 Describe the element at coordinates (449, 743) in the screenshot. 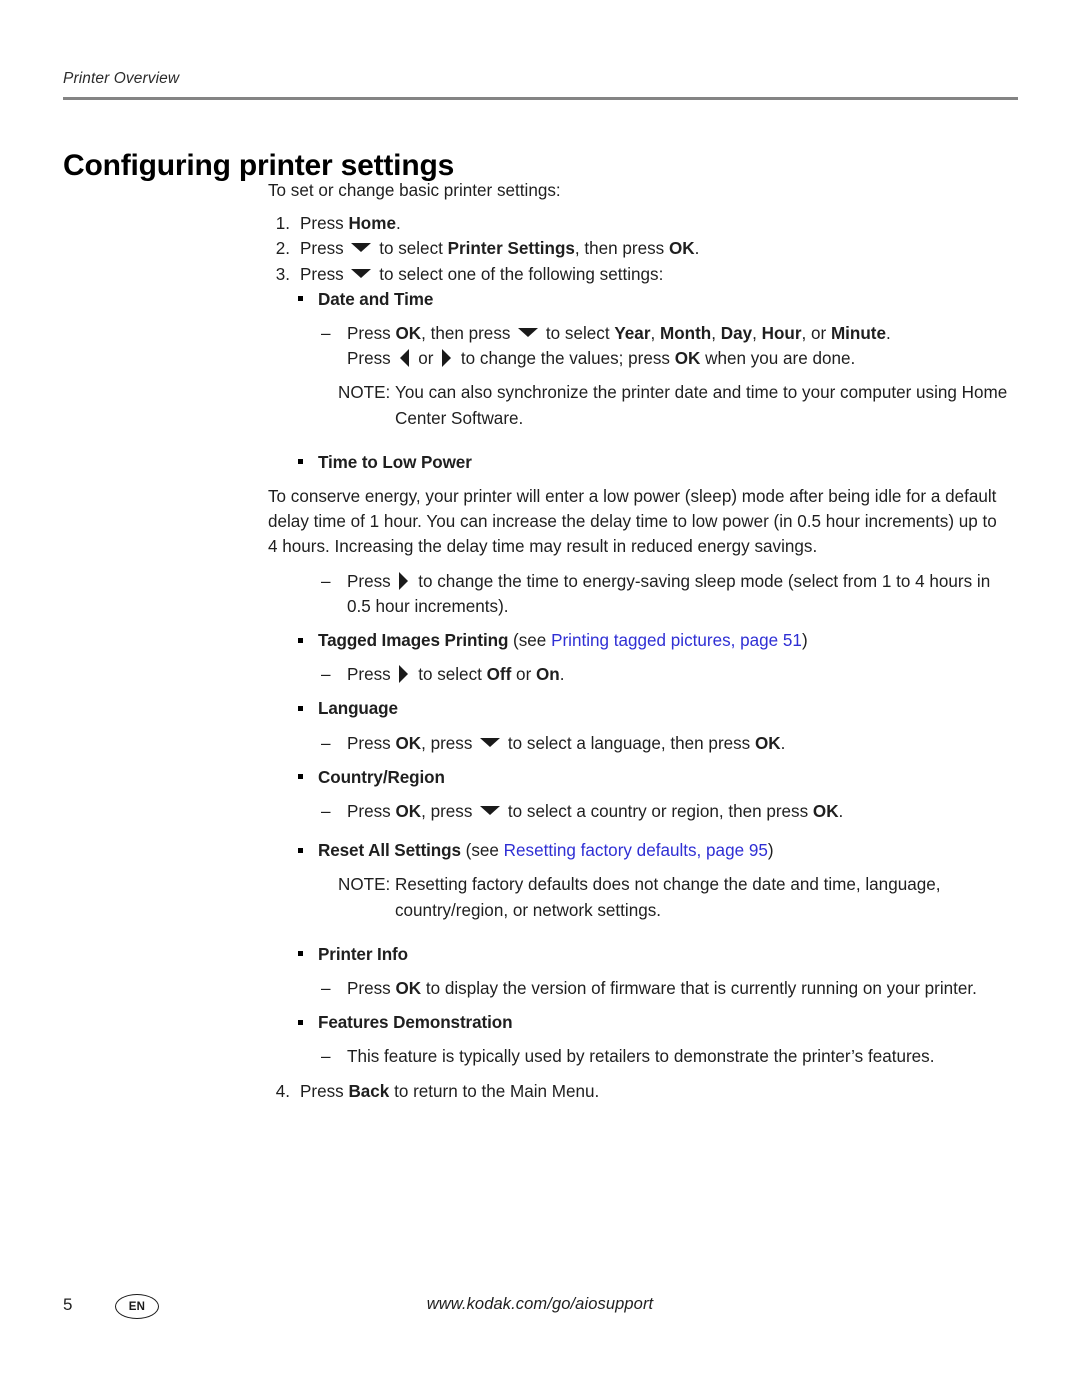

I see `lang-text-b: , press` at that location.